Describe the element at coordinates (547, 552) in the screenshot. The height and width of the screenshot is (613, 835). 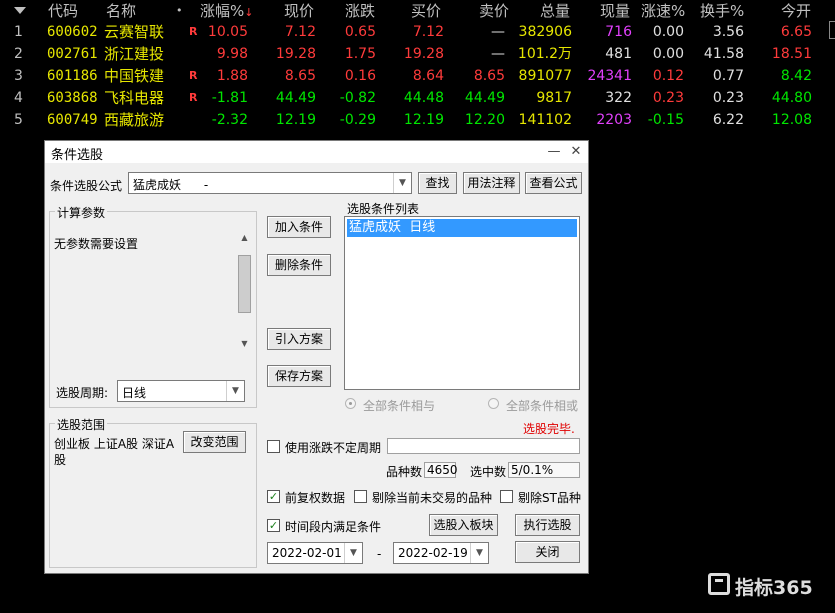
I see `close-button: 关闭` at that location.